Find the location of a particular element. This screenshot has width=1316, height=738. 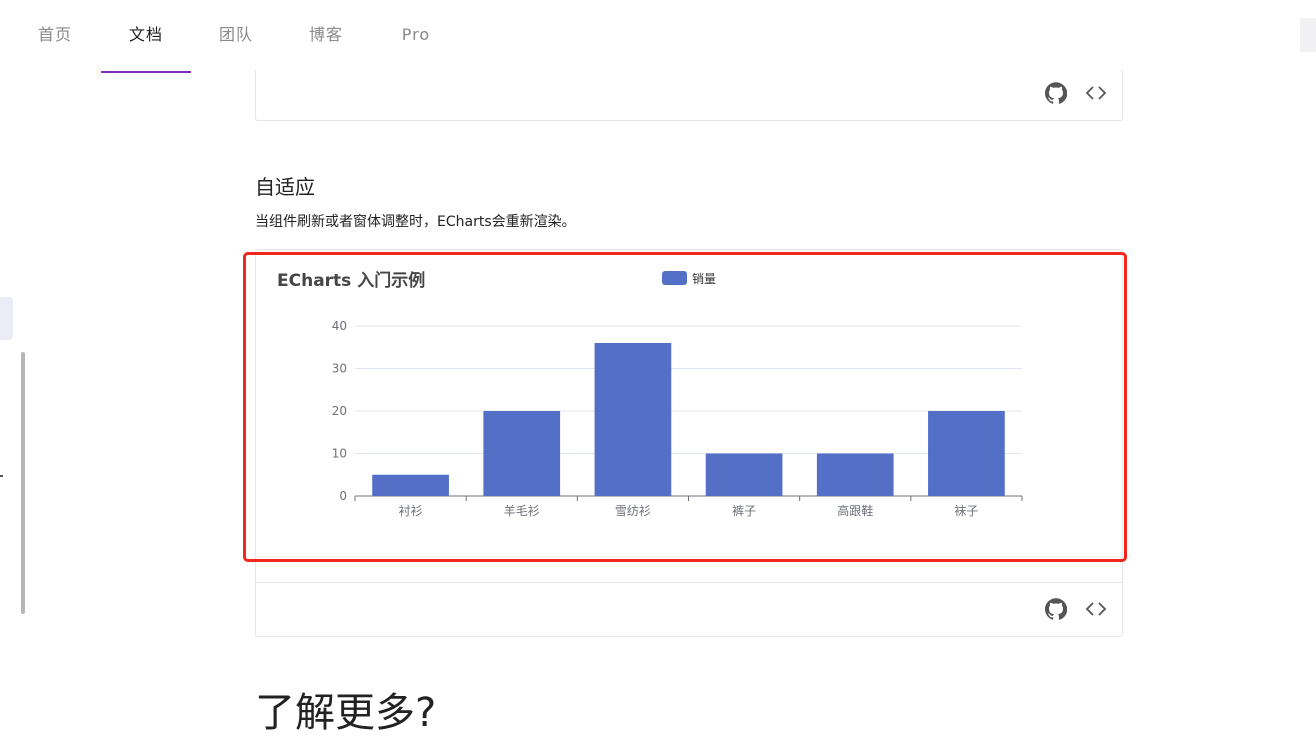

x-tick-label: 衬衫 is located at coordinates (411, 511).